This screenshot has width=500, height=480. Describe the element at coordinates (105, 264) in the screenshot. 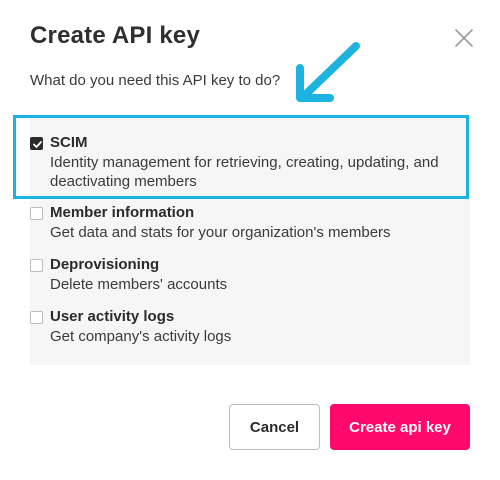

I see `option-title: Deprovisioning` at that location.